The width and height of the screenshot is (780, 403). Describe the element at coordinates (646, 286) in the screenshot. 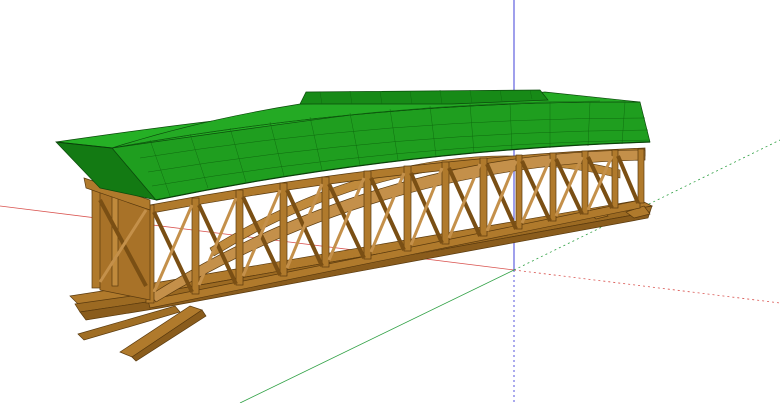

I see `red-axis-dotted` at that location.